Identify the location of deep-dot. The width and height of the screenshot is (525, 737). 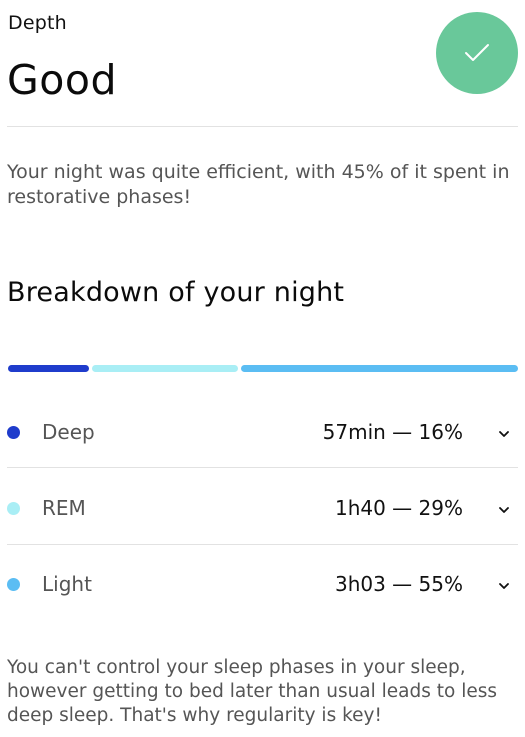
(13, 432).